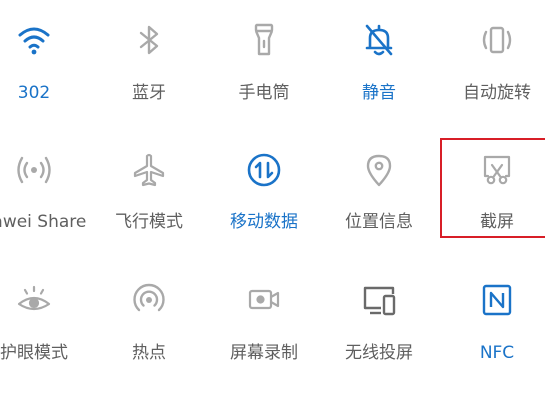 The width and height of the screenshot is (545, 402). What do you see at coordinates (492, 188) in the screenshot?
I see `highlight-box` at bounding box center [492, 188].